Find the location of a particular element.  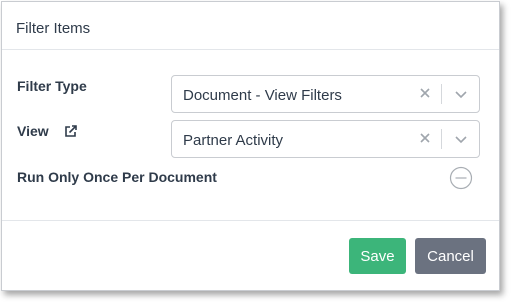

minus-circle-icon is located at coordinates (461, 178).